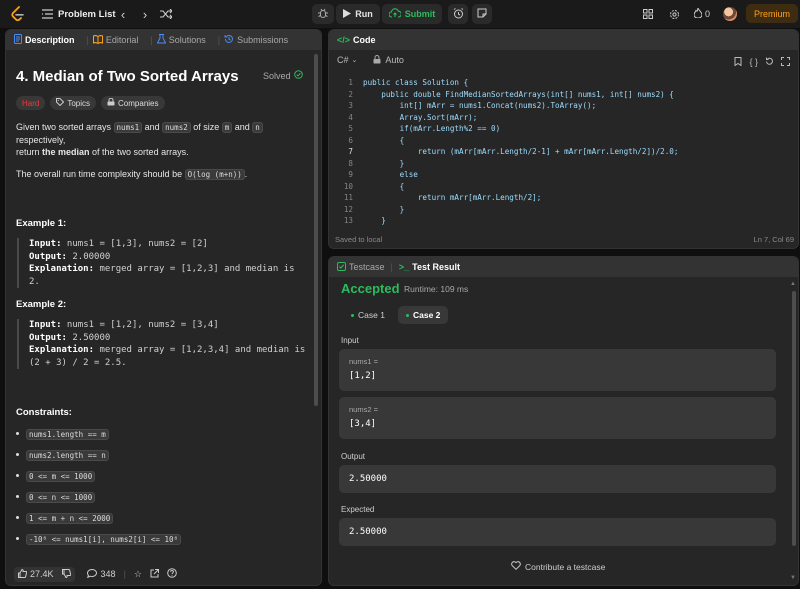  What do you see at coordinates (384, 209) in the screenshot?
I see `code-text: }` at bounding box center [384, 209].